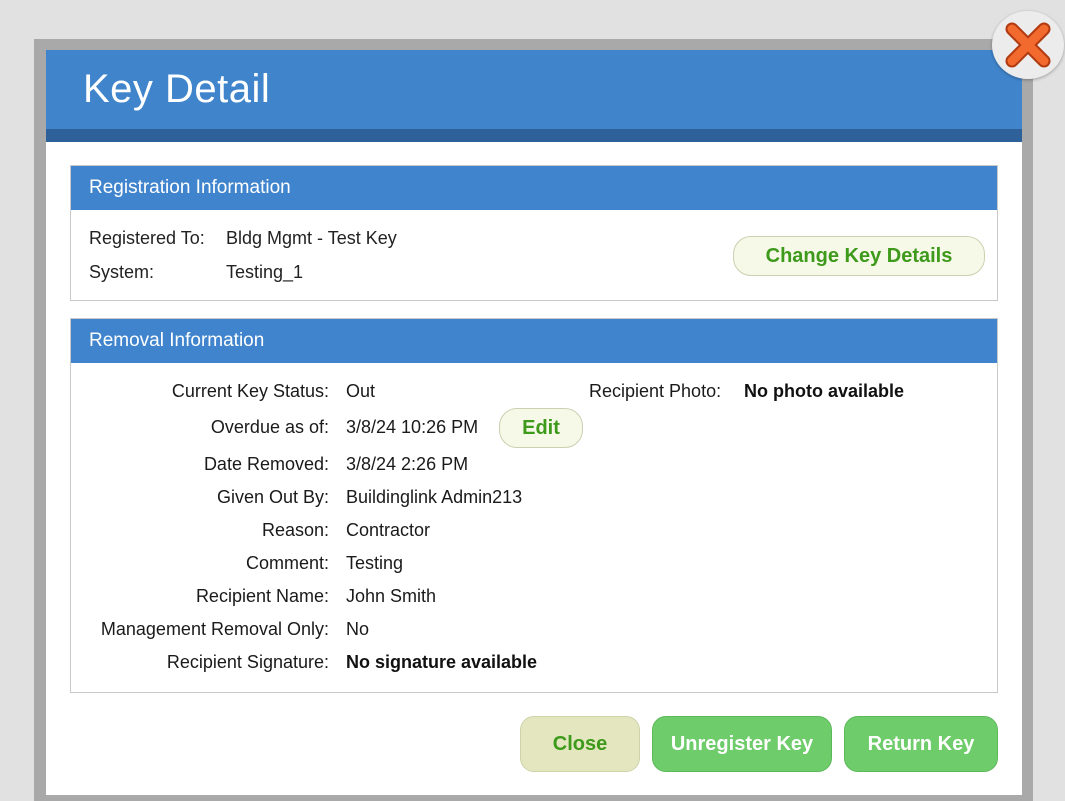  What do you see at coordinates (209, 497) in the screenshot?
I see `field-row: Given Out By:` at bounding box center [209, 497].